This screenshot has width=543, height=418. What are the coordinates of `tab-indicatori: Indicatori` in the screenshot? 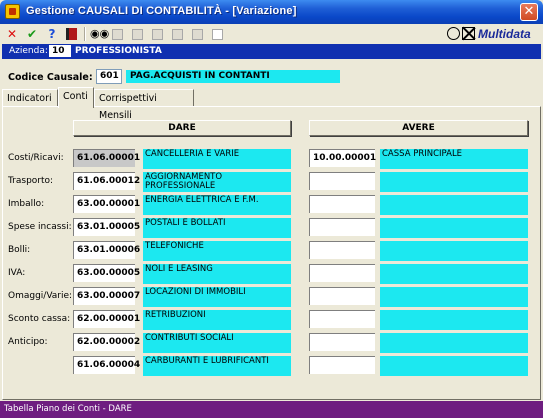 It's located at (30, 98).